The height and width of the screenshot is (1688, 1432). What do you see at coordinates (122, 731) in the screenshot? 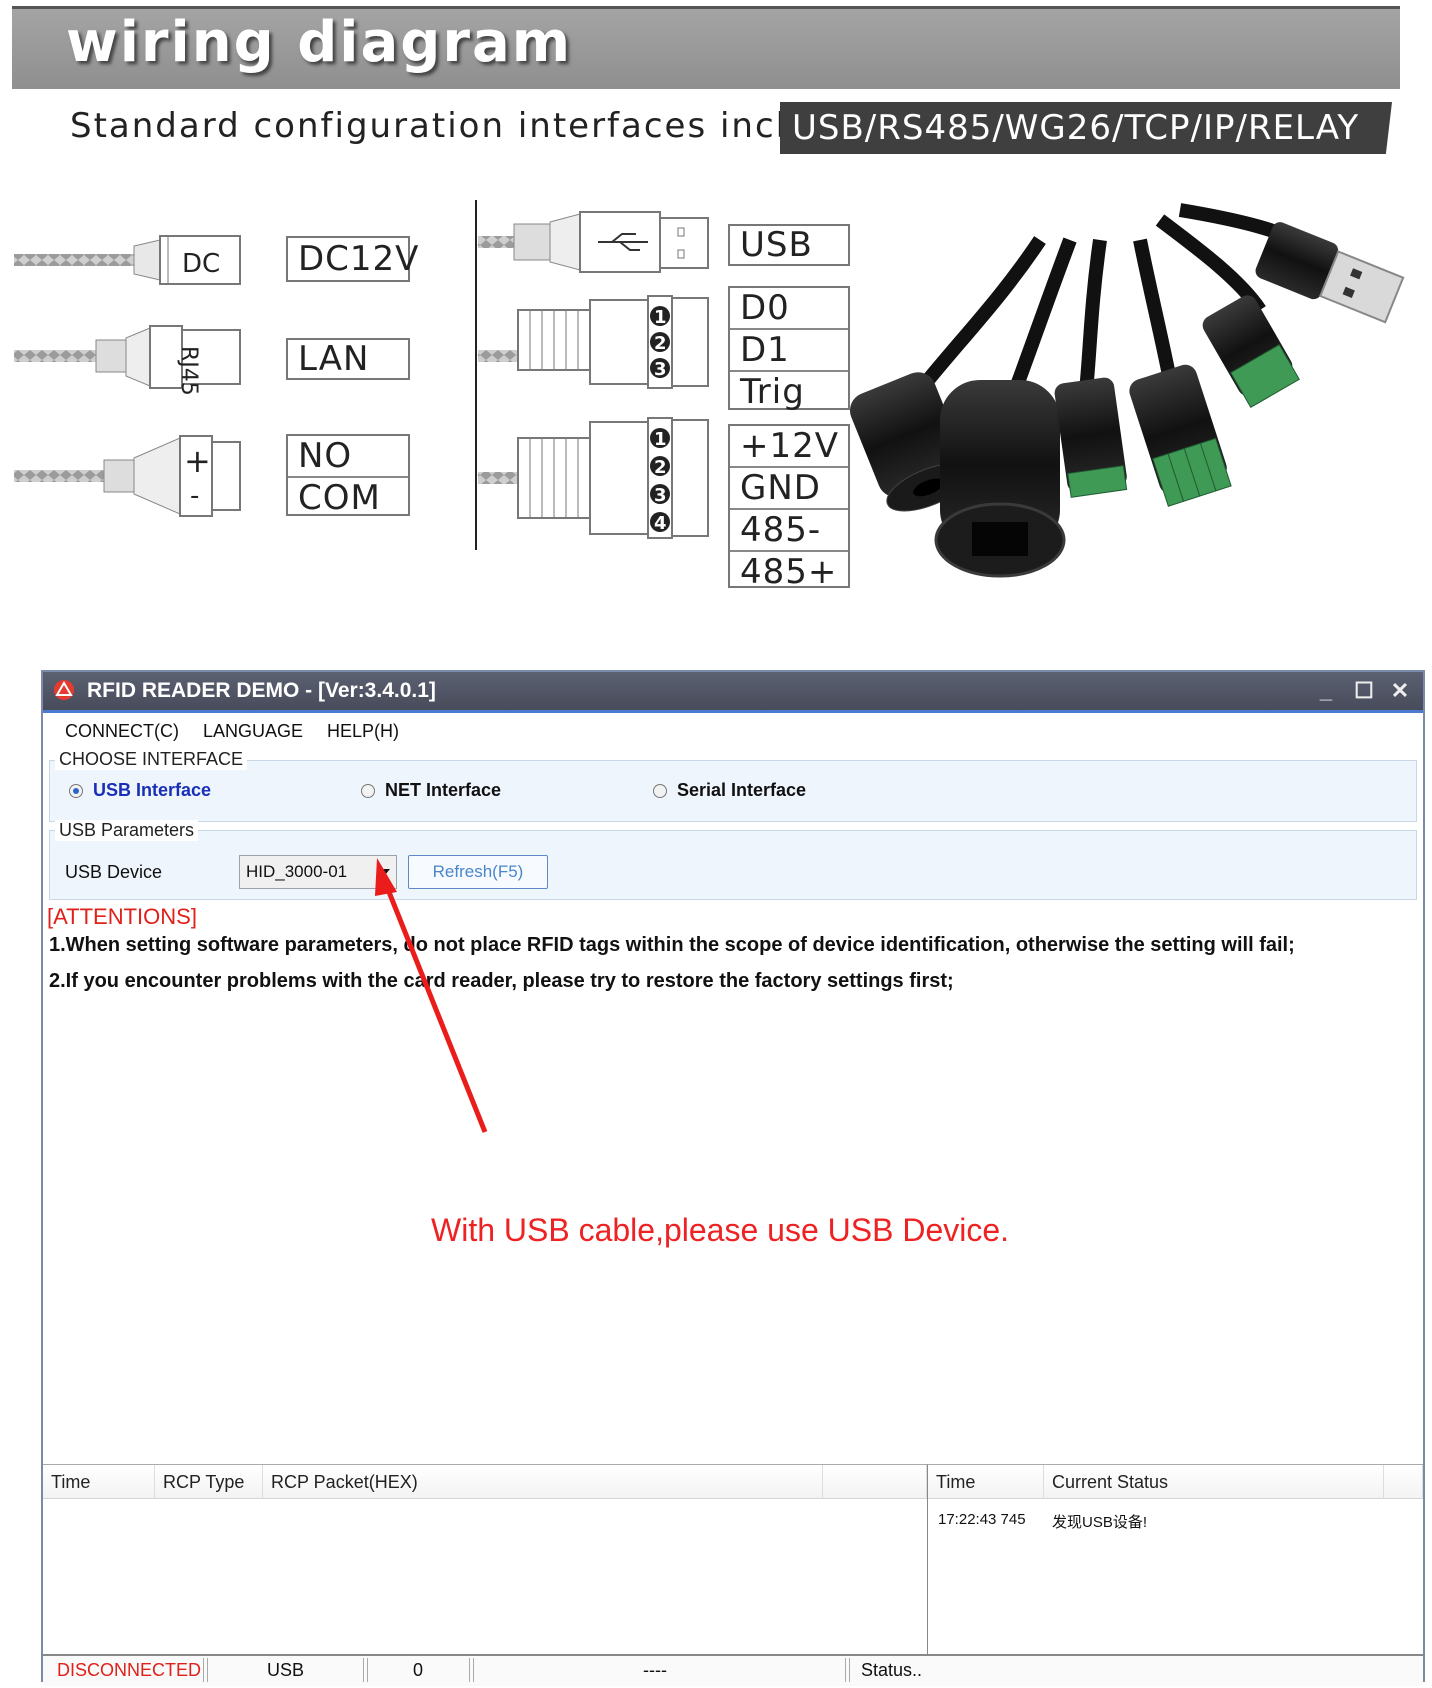
I see `menu-connect: CONNECT(C)` at bounding box center [122, 731].